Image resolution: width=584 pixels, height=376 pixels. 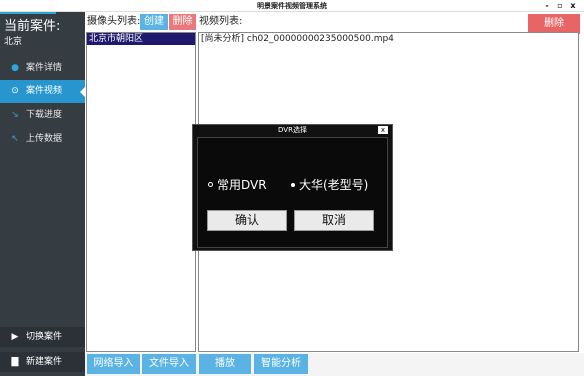 I want to click on list-item: [尚未分析] ch02_00000000235000500.mp4, so click(x=388, y=39).